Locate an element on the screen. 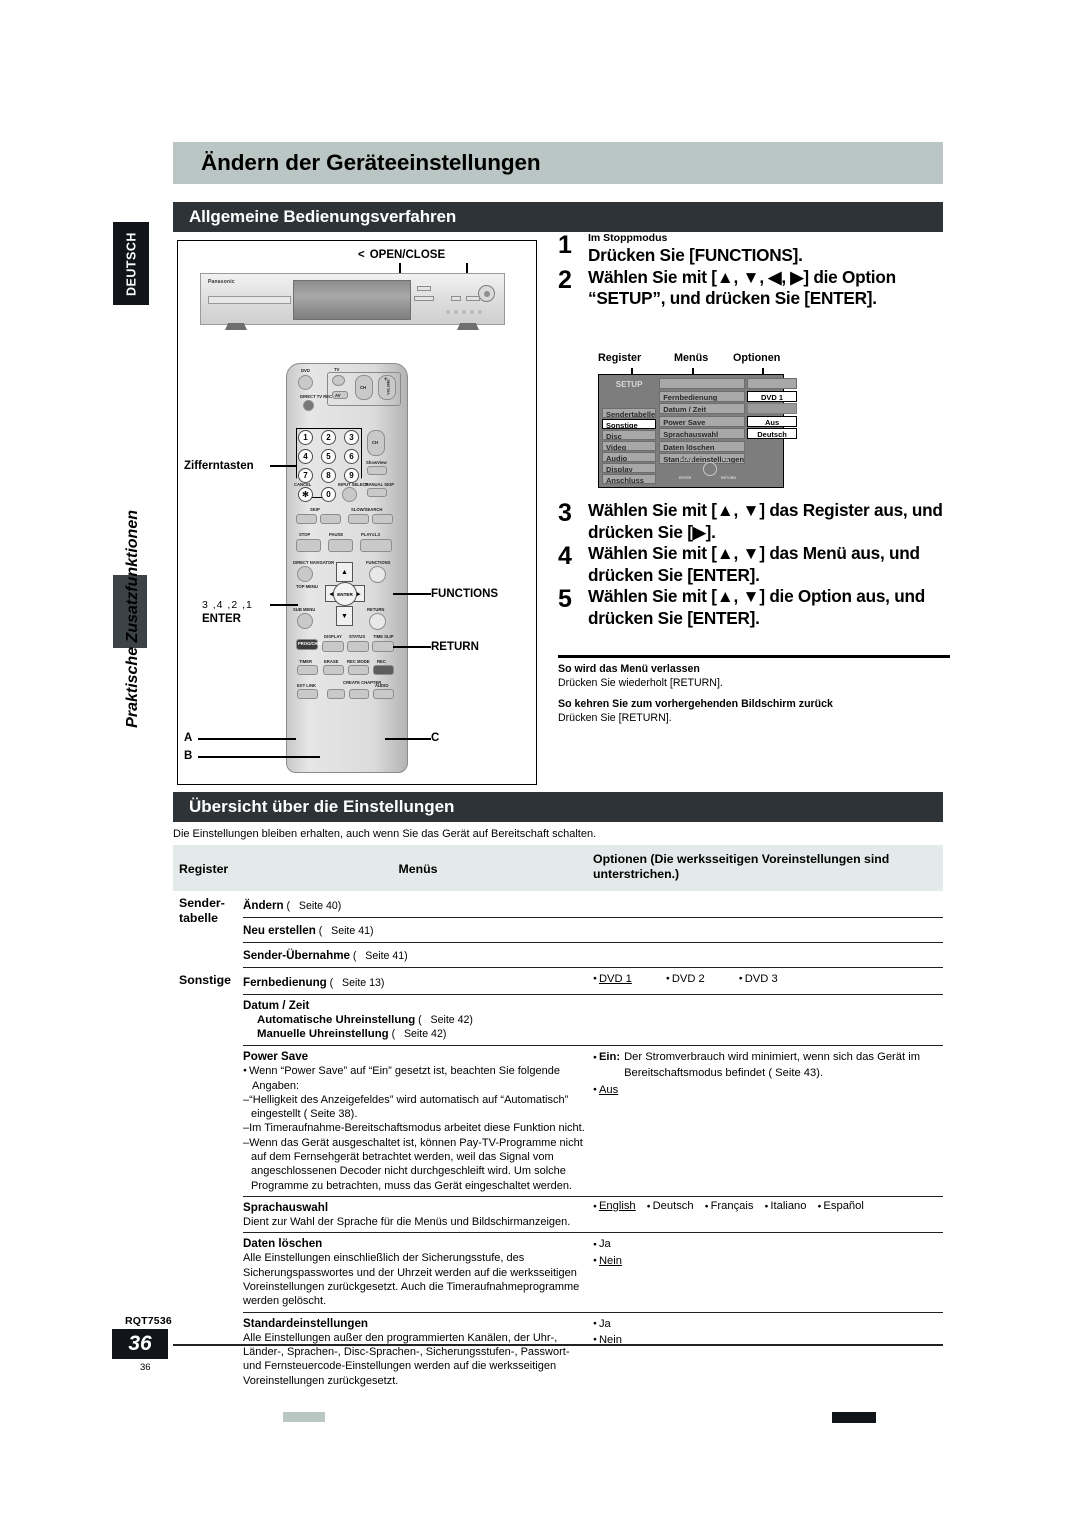 This screenshot has height=1528, width=1080. cancel-button: ✻ is located at coordinates (305, 494).